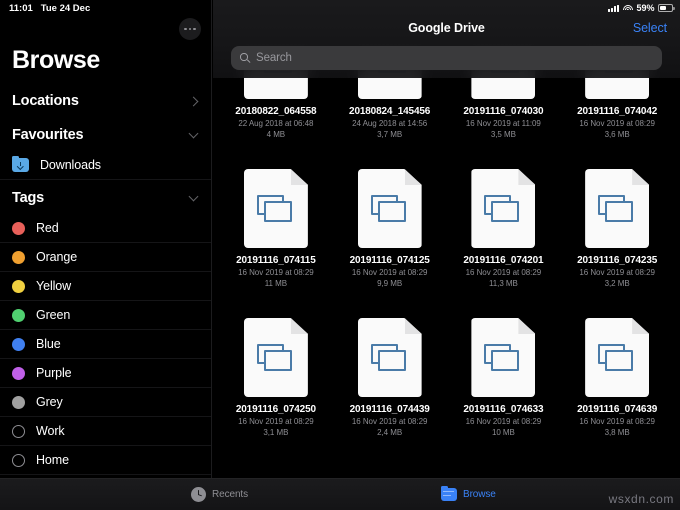 Image resolution: width=680 pixels, height=510 pixels. I want to click on status-bar-left: 11:01 Tue 24 Dec, so click(45, 8).